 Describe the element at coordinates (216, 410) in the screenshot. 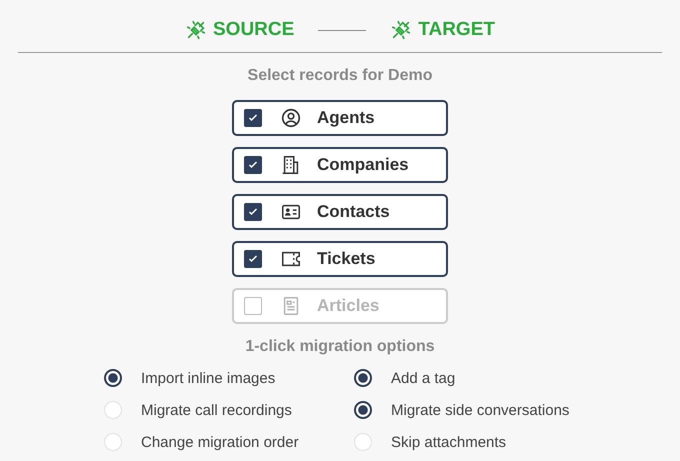

I see `option-label: Migrate call recordings` at that location.